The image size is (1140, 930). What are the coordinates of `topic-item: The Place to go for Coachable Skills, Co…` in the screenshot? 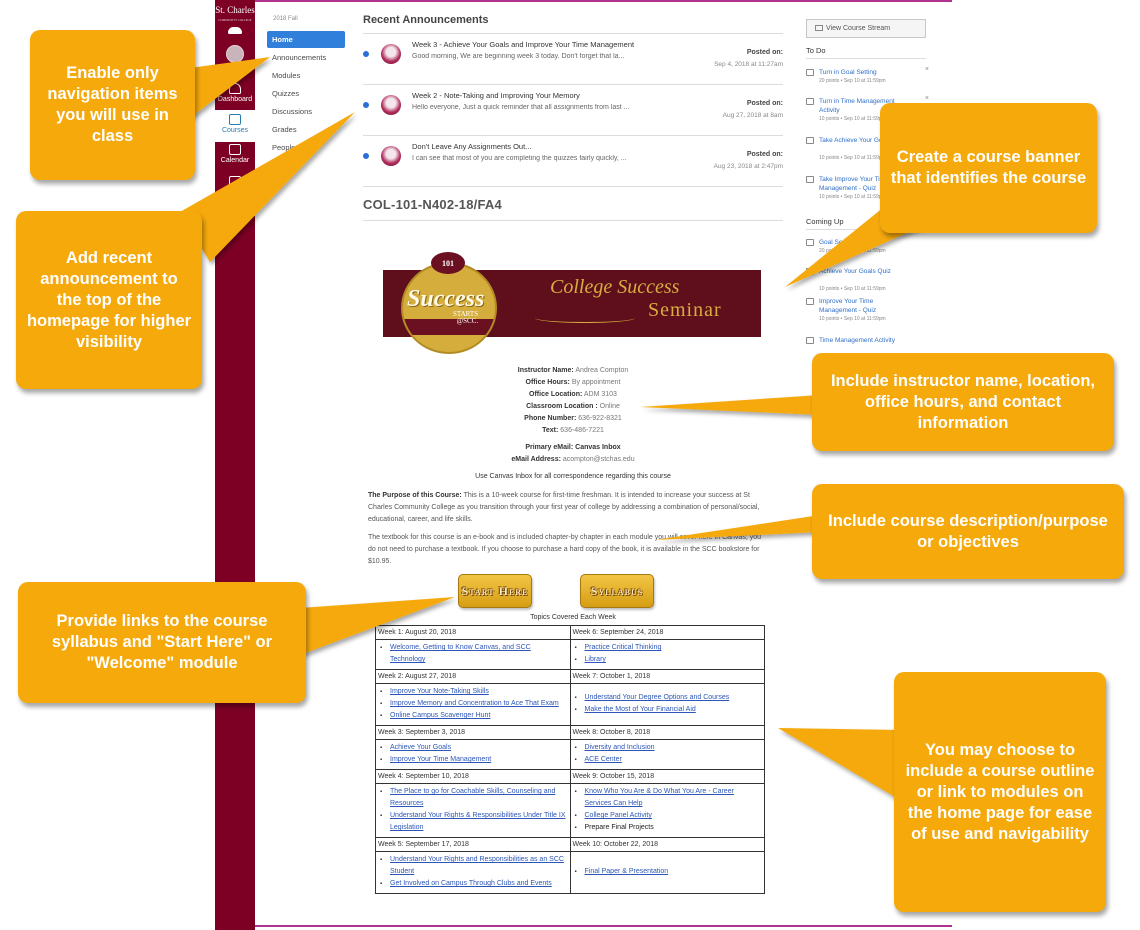 It's located at (473, 798).